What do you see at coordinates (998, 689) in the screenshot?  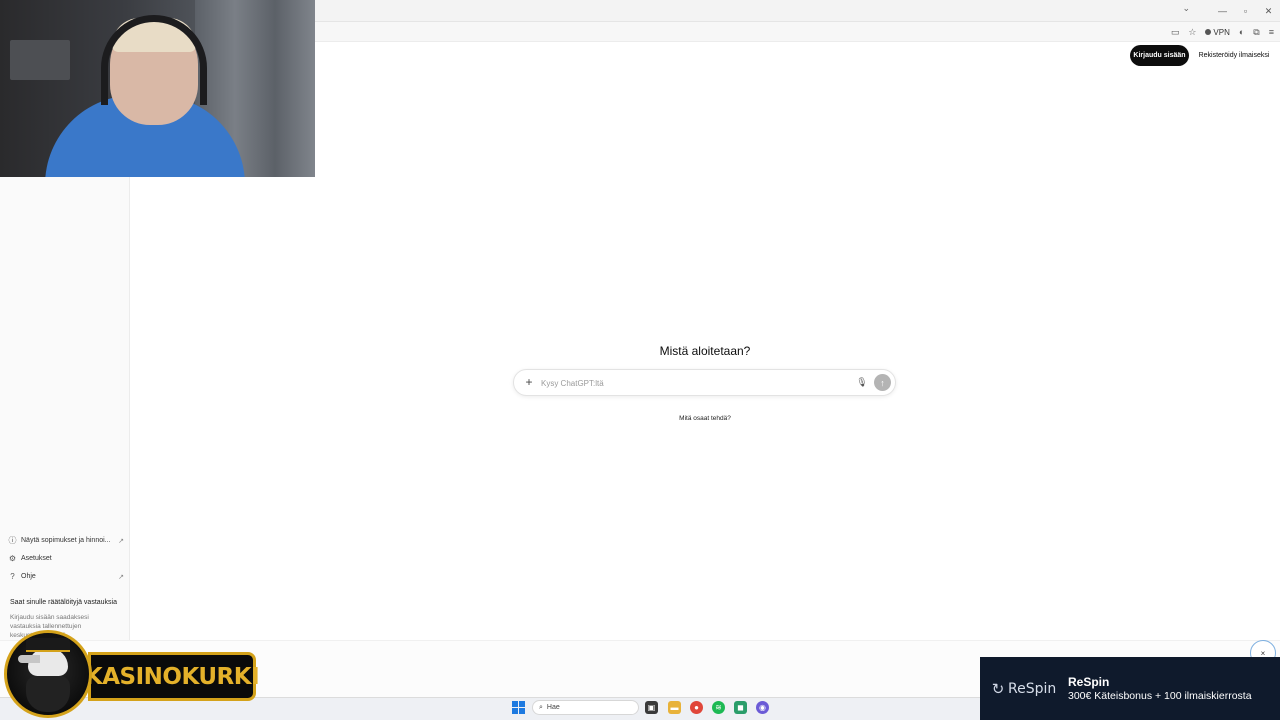 I see `respin-logo-icon: ↻` at bounding box center [998, 689].